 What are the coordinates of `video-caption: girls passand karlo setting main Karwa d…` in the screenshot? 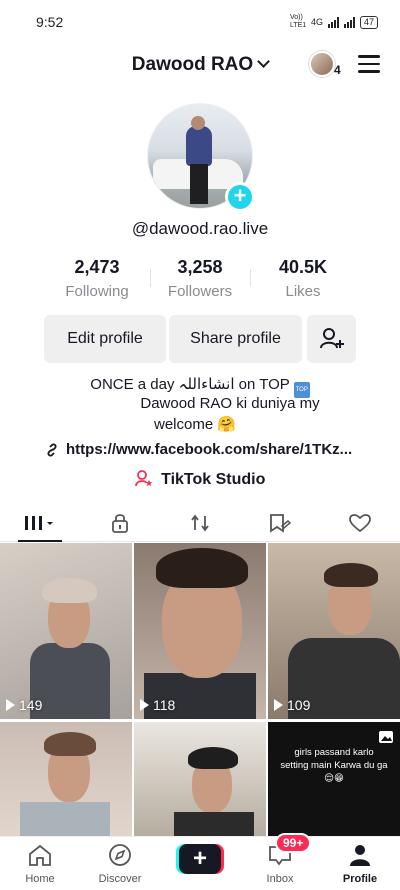 It's located at (334, 765).